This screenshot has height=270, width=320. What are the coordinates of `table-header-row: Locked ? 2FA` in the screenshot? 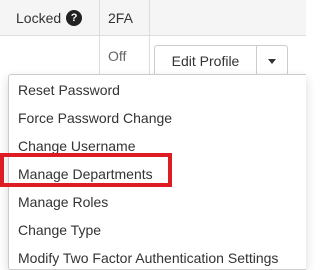 It's located at (153, 18).